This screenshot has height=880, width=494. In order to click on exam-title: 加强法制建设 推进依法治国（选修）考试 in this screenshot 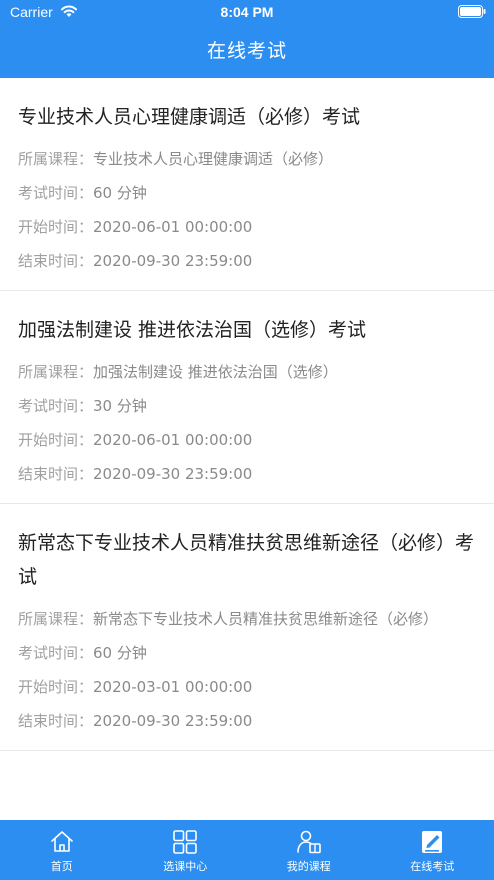, I will do `click(192, 330)`.